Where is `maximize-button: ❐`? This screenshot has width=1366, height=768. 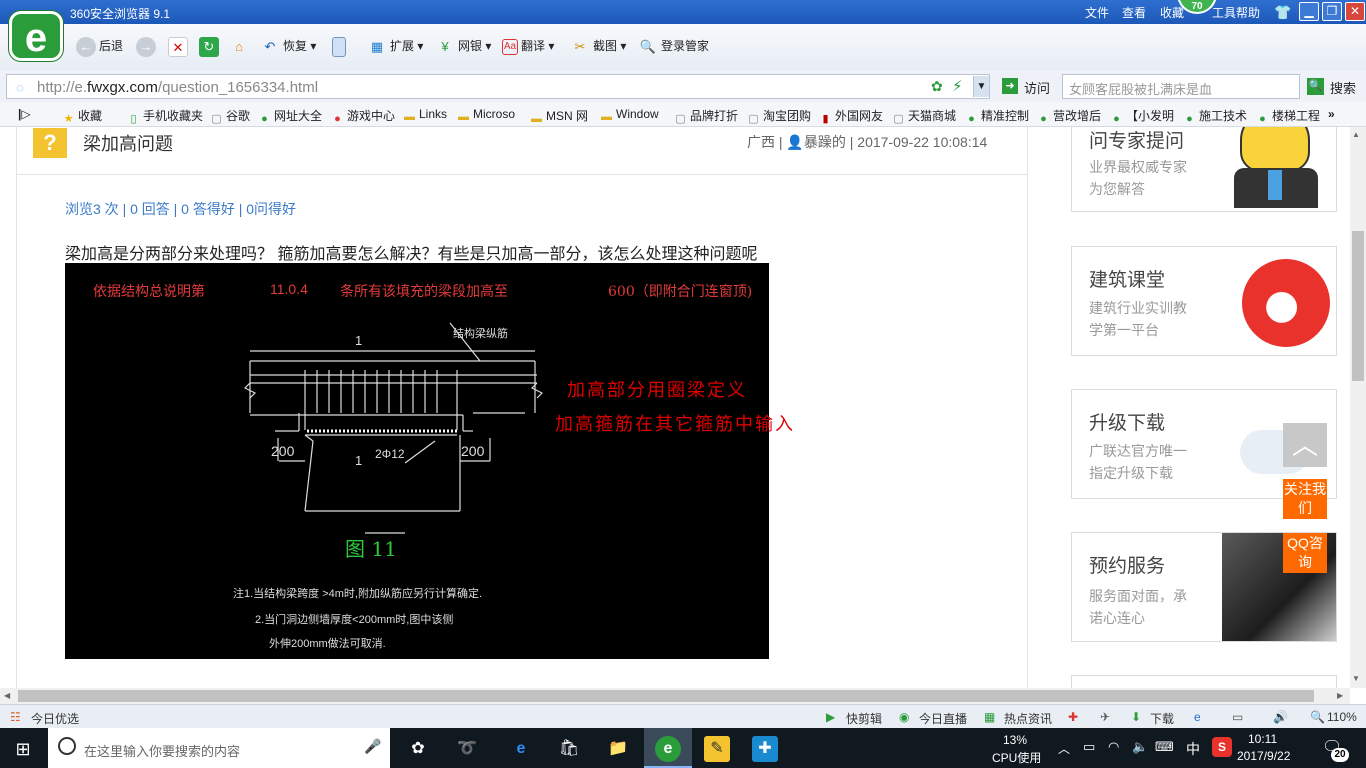
maximize-button: ❐ is located at coordinates (1332, 11).